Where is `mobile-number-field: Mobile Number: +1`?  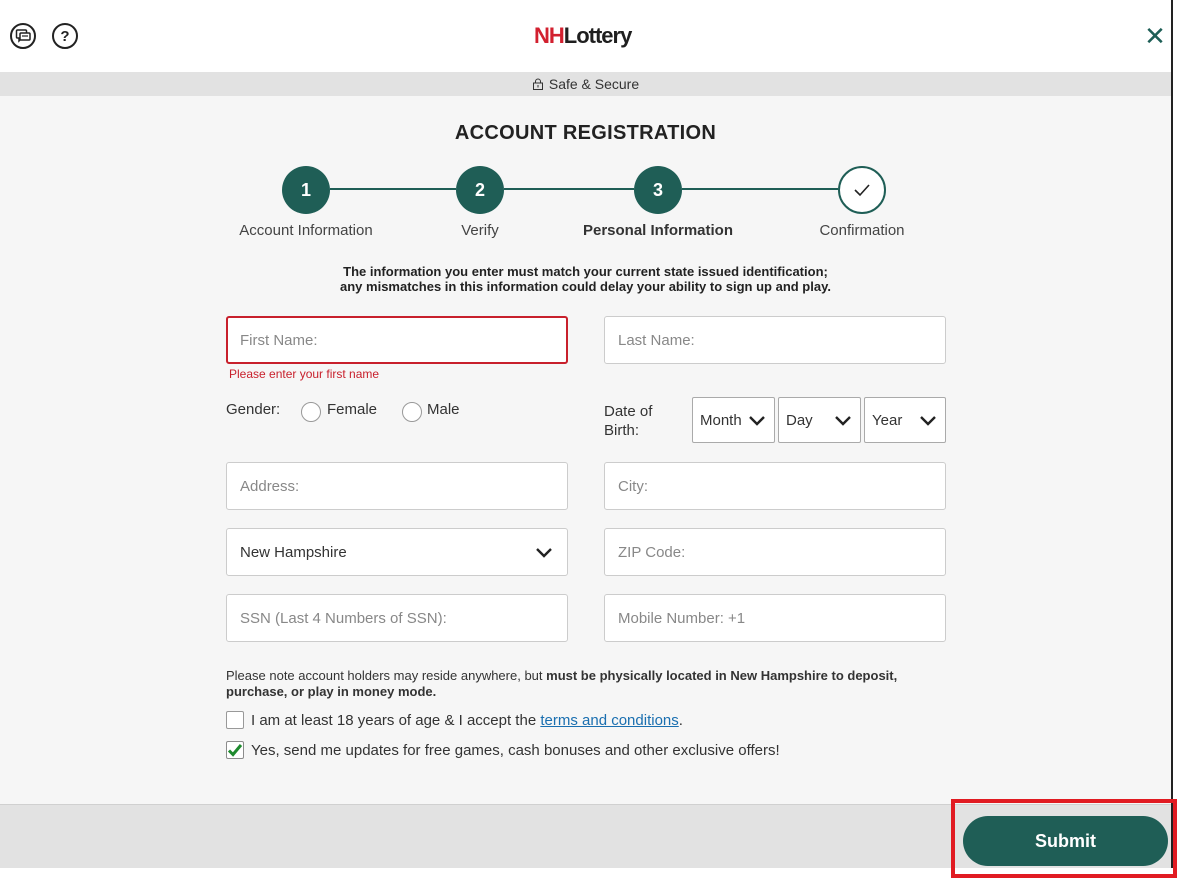 mobile-number-field: Mobile Number: +1 is located at coordinates (775, 618).